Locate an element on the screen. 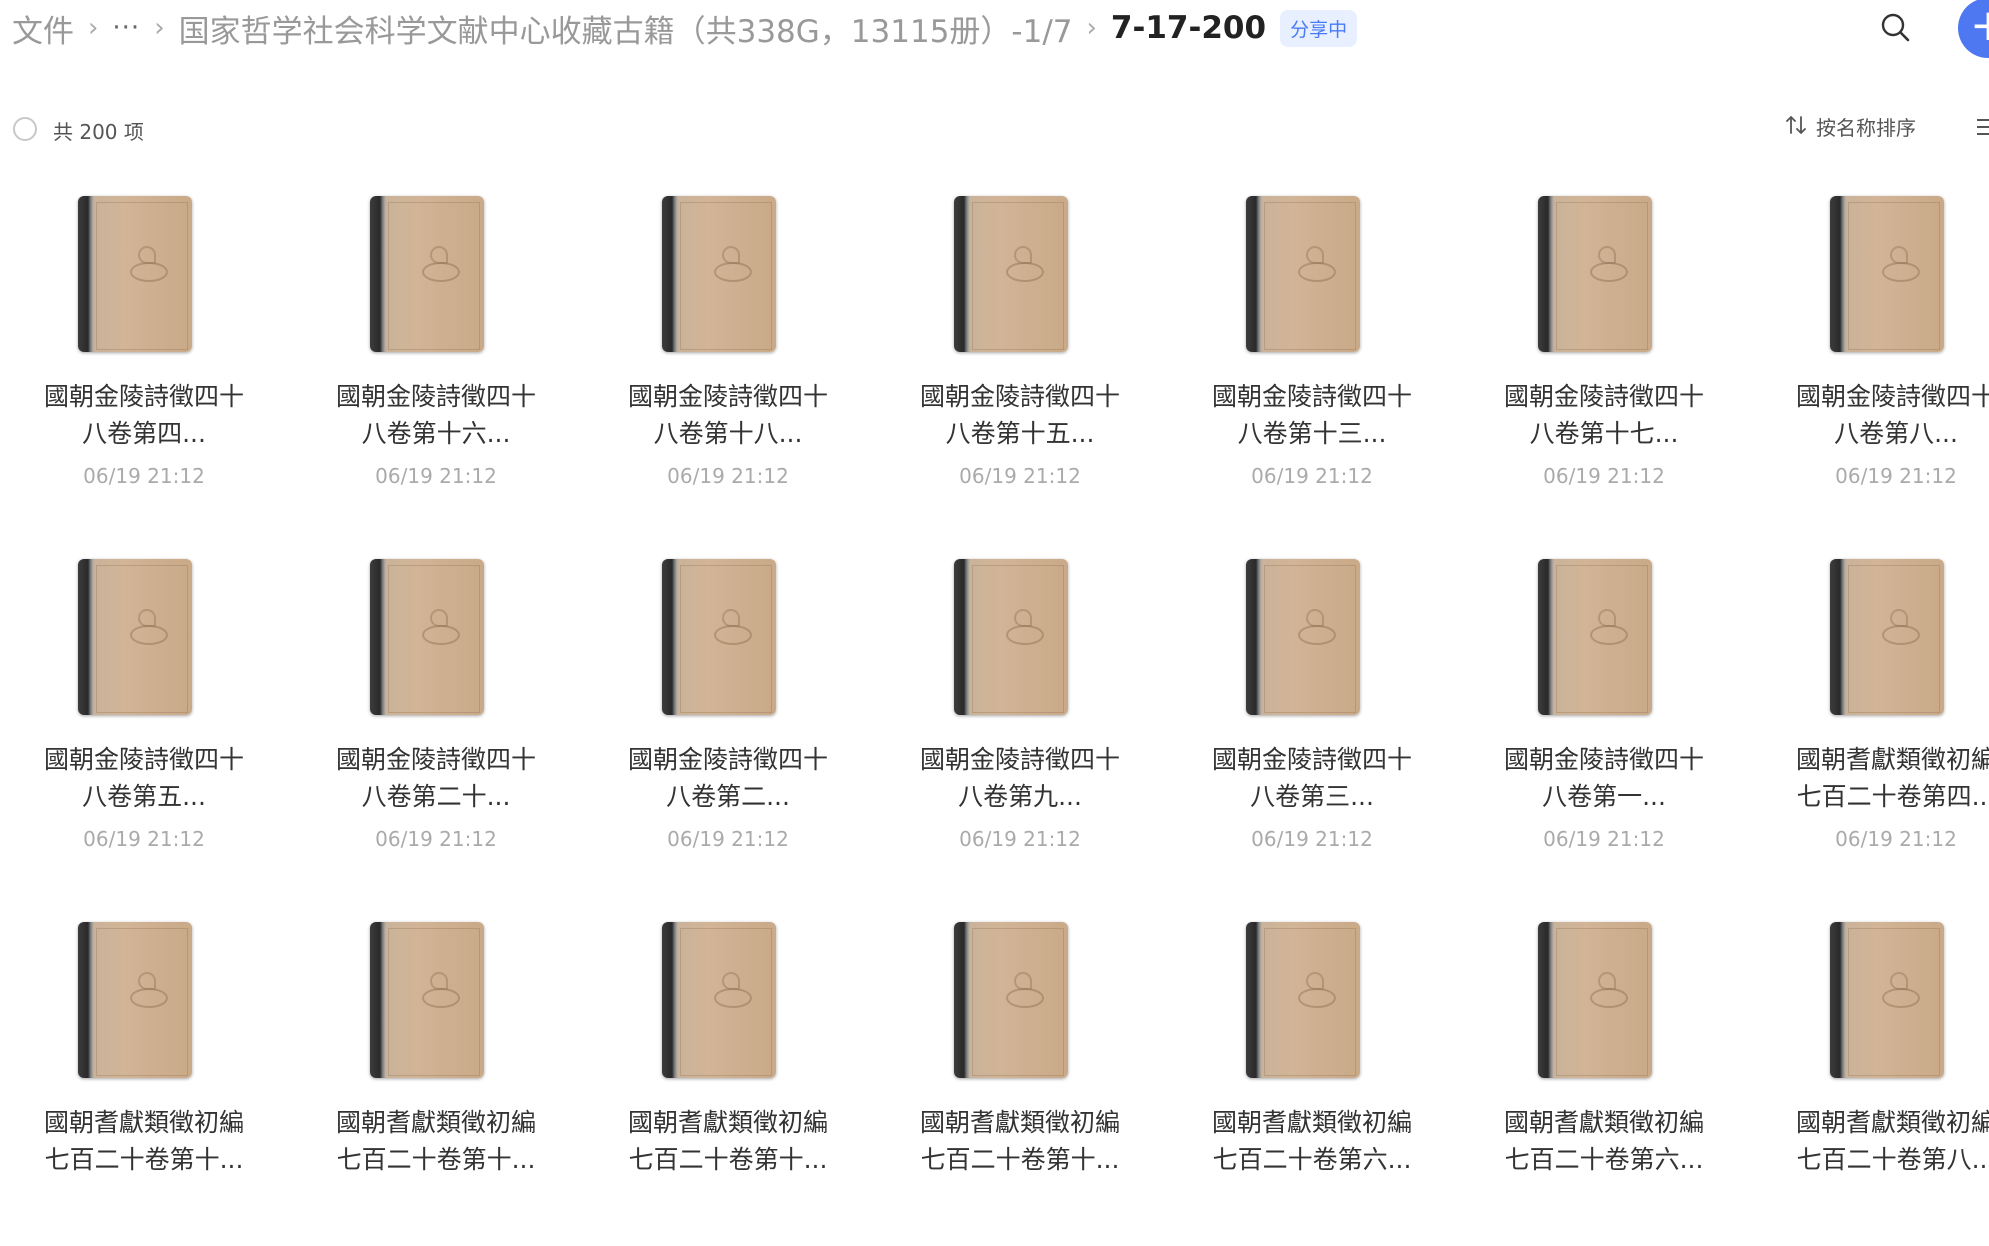  file-item: 國朝金陵詩徵四十 八卷第十七... 06/19 21:12 is located at coordinates (1604, 345).